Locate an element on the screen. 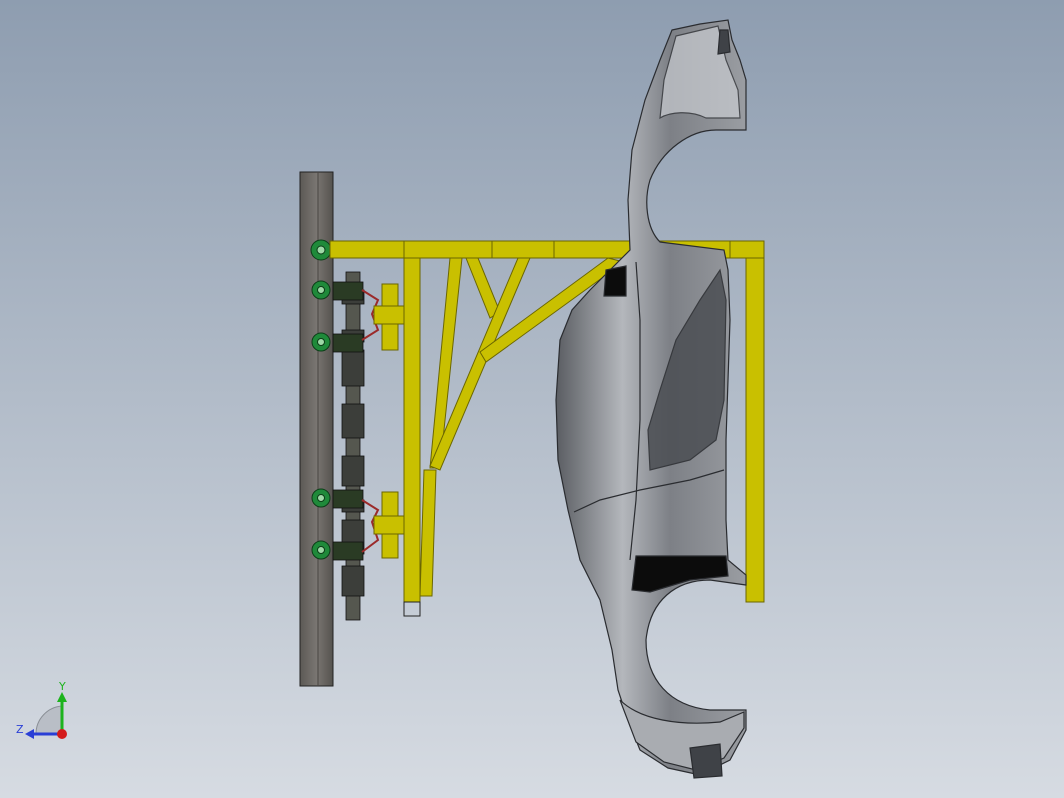 The image size is (1064, 798). view-orientation-triad: Y Z is located at coordinates (41, 709).